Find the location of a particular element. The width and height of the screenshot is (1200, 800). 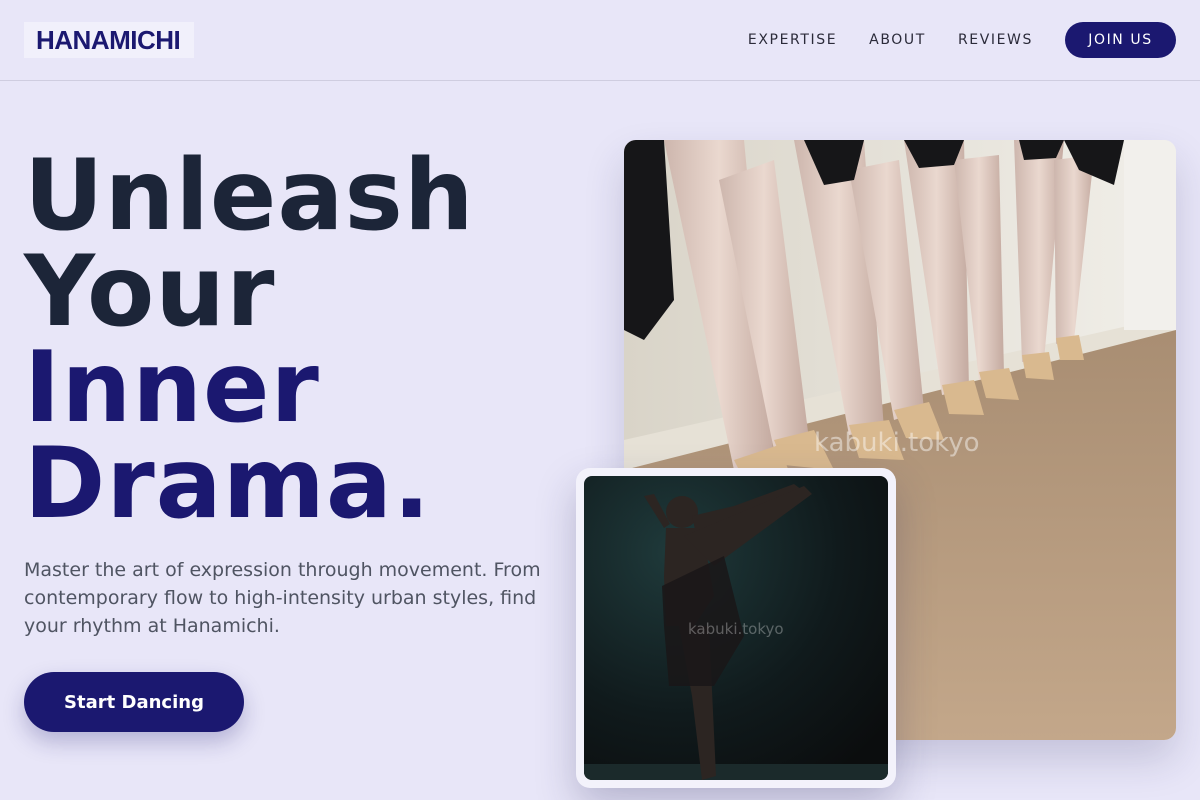

start-dancing-button: Start Dancing is located at coordinates (134, 702).